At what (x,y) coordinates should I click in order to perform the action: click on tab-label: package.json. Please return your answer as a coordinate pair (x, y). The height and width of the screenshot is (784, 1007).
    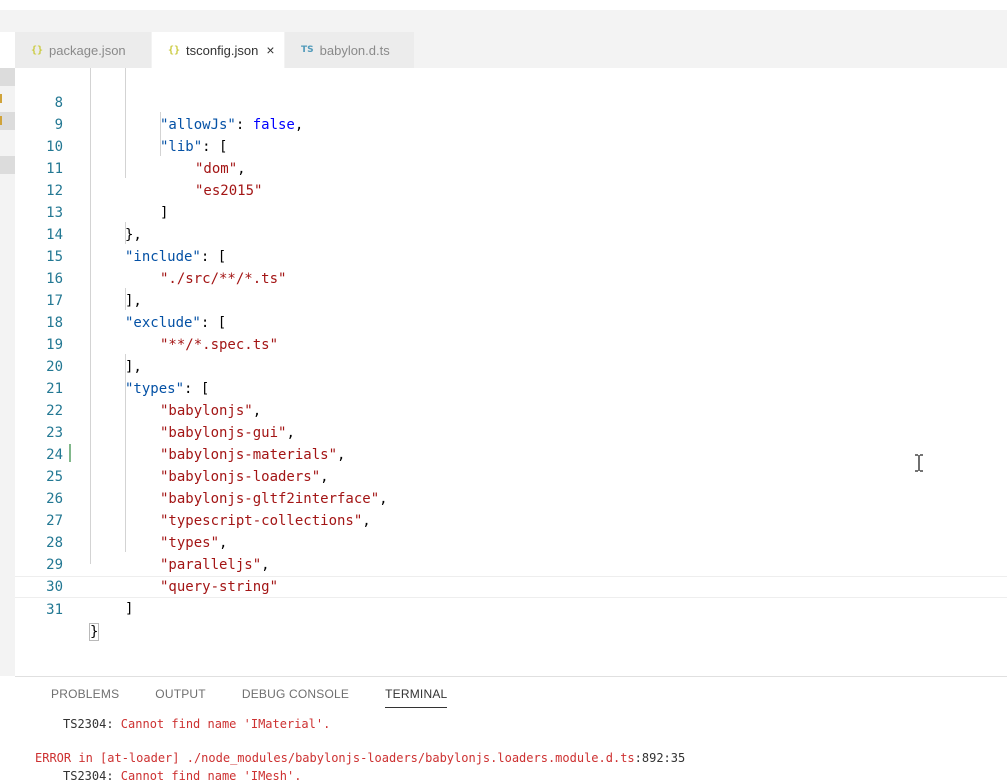
    Looking at the image, I should click on (87, 50).